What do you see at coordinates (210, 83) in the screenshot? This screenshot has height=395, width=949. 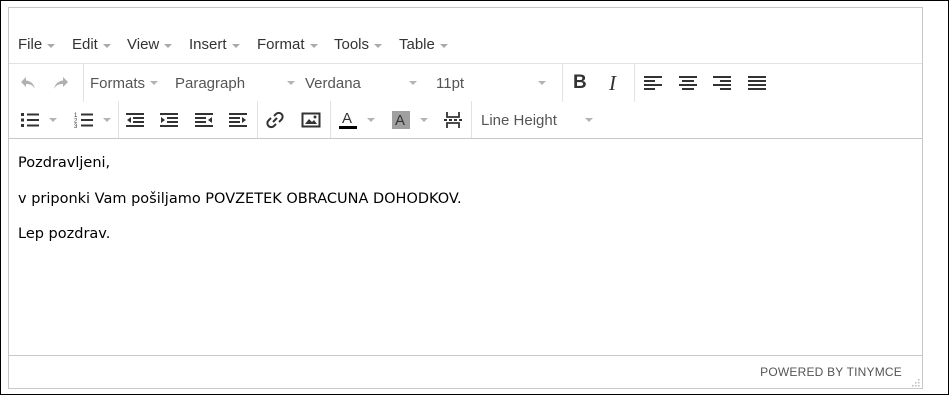 I see `block-format-value: Paragraph` at bounding box center [210, 83].